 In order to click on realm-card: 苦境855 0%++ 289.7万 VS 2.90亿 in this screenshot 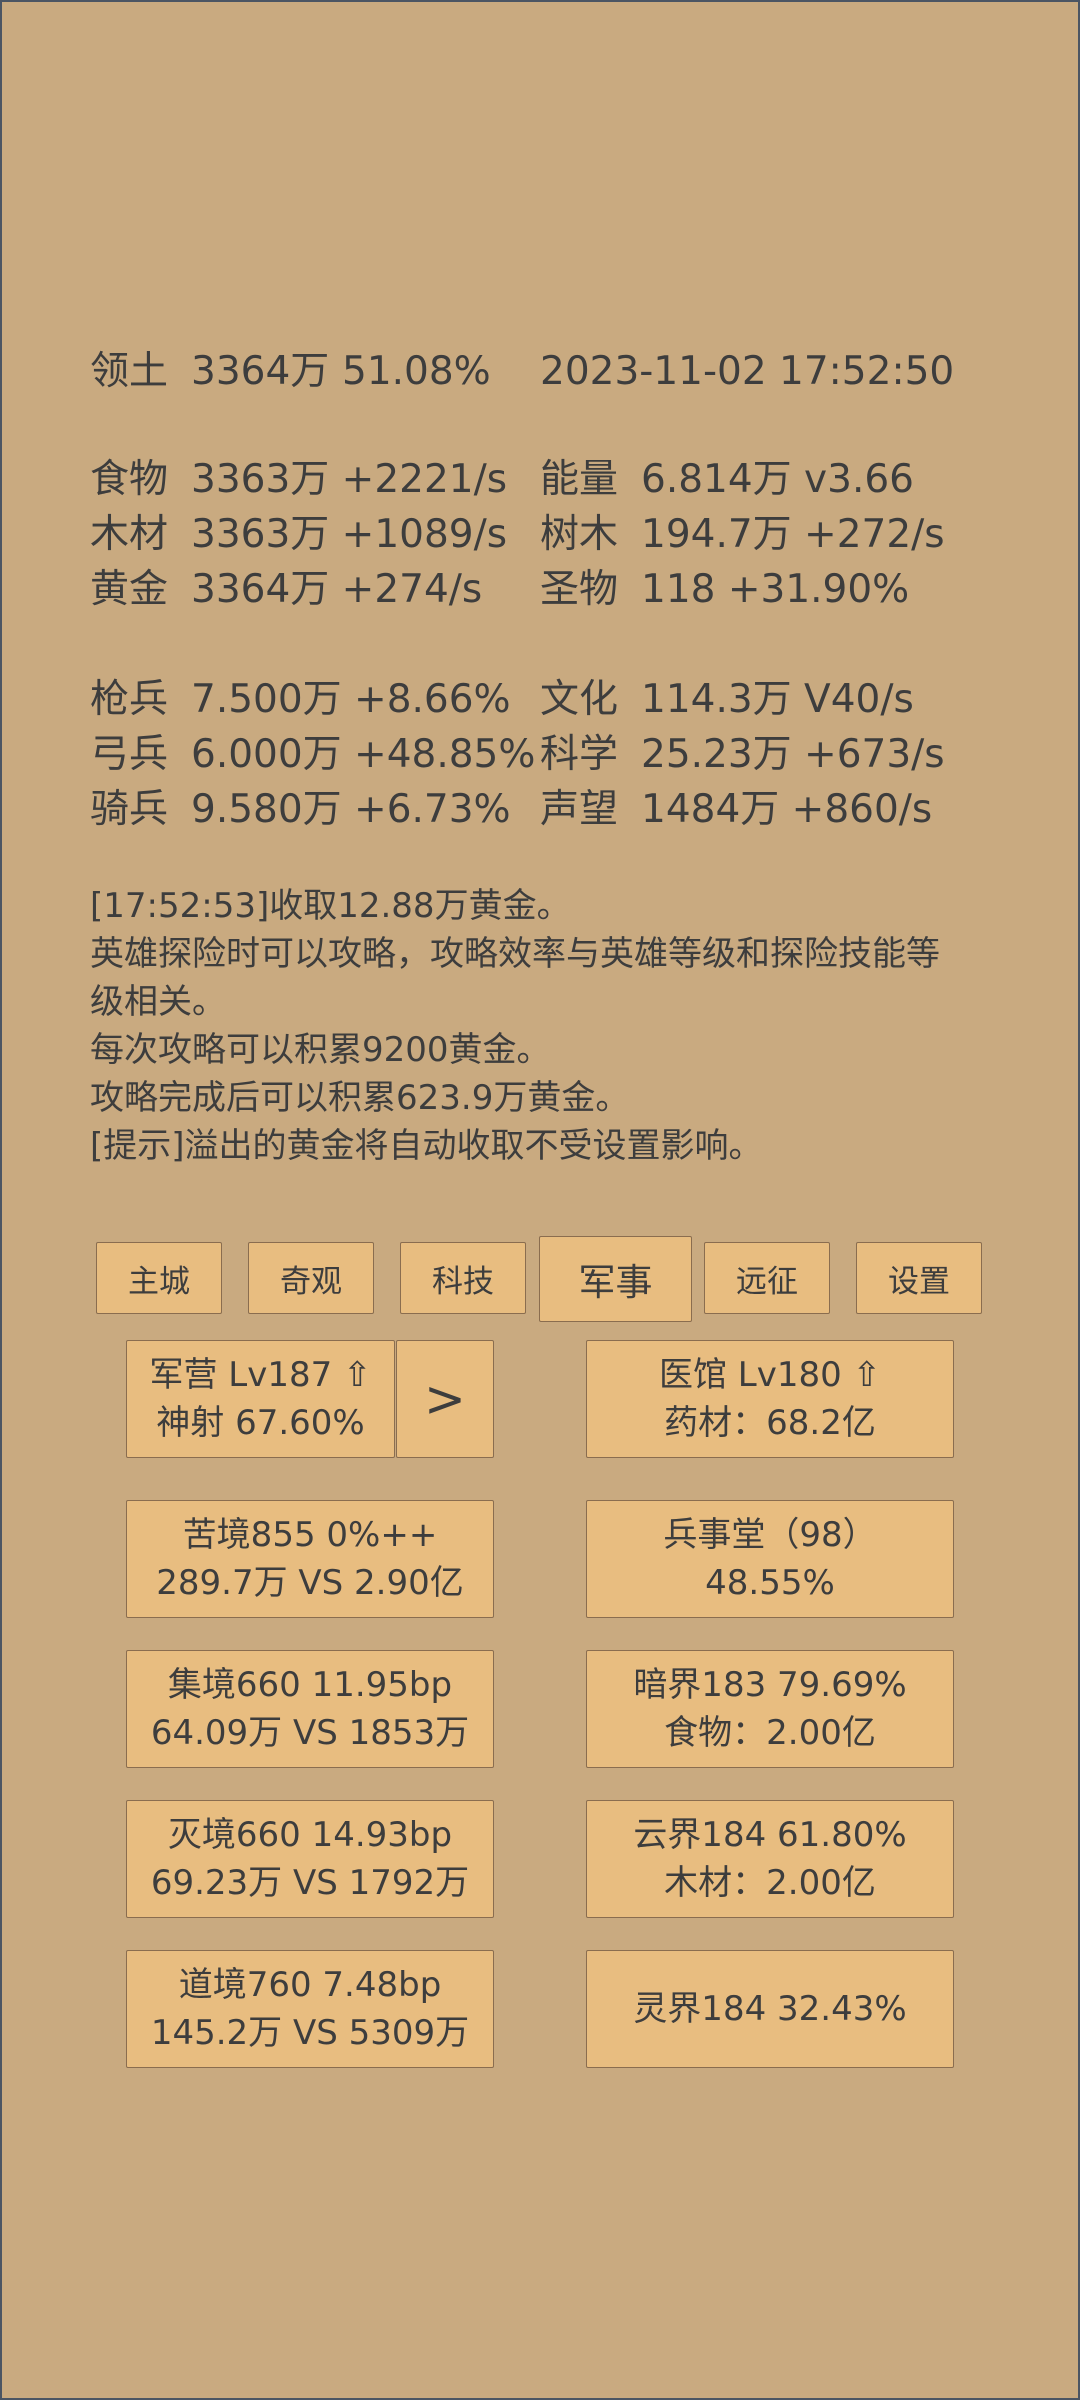, I will do `click(310, 1559)`.